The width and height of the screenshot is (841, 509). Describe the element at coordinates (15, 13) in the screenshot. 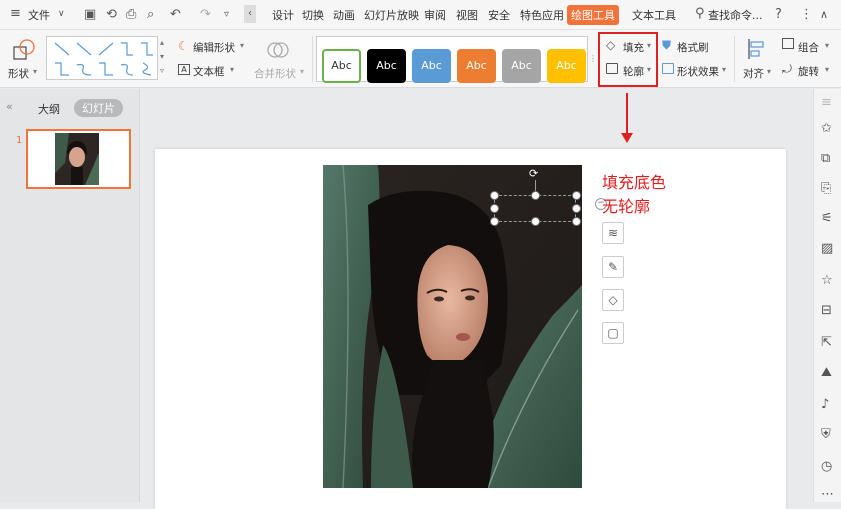

I see `hamburger-menu-icon: ≡` at that location.